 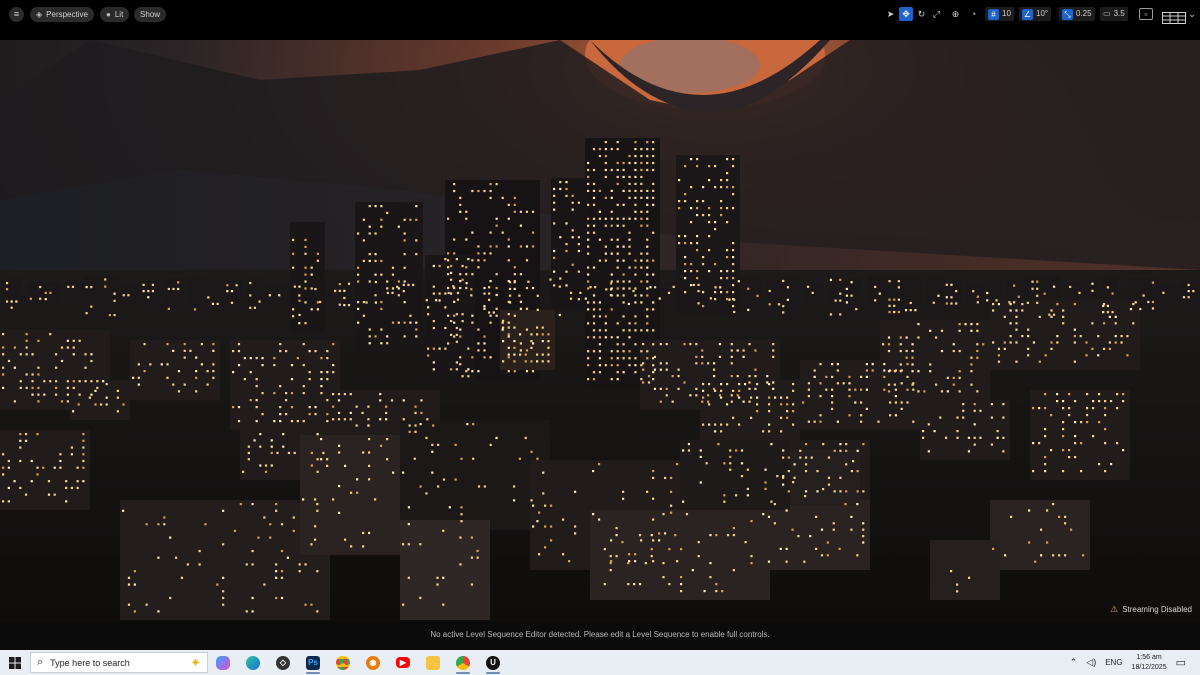 What do you see at coordinates (253, 662) in the screenshot?
I see `taskbar-app-edge` at bounding box center [253, 662].